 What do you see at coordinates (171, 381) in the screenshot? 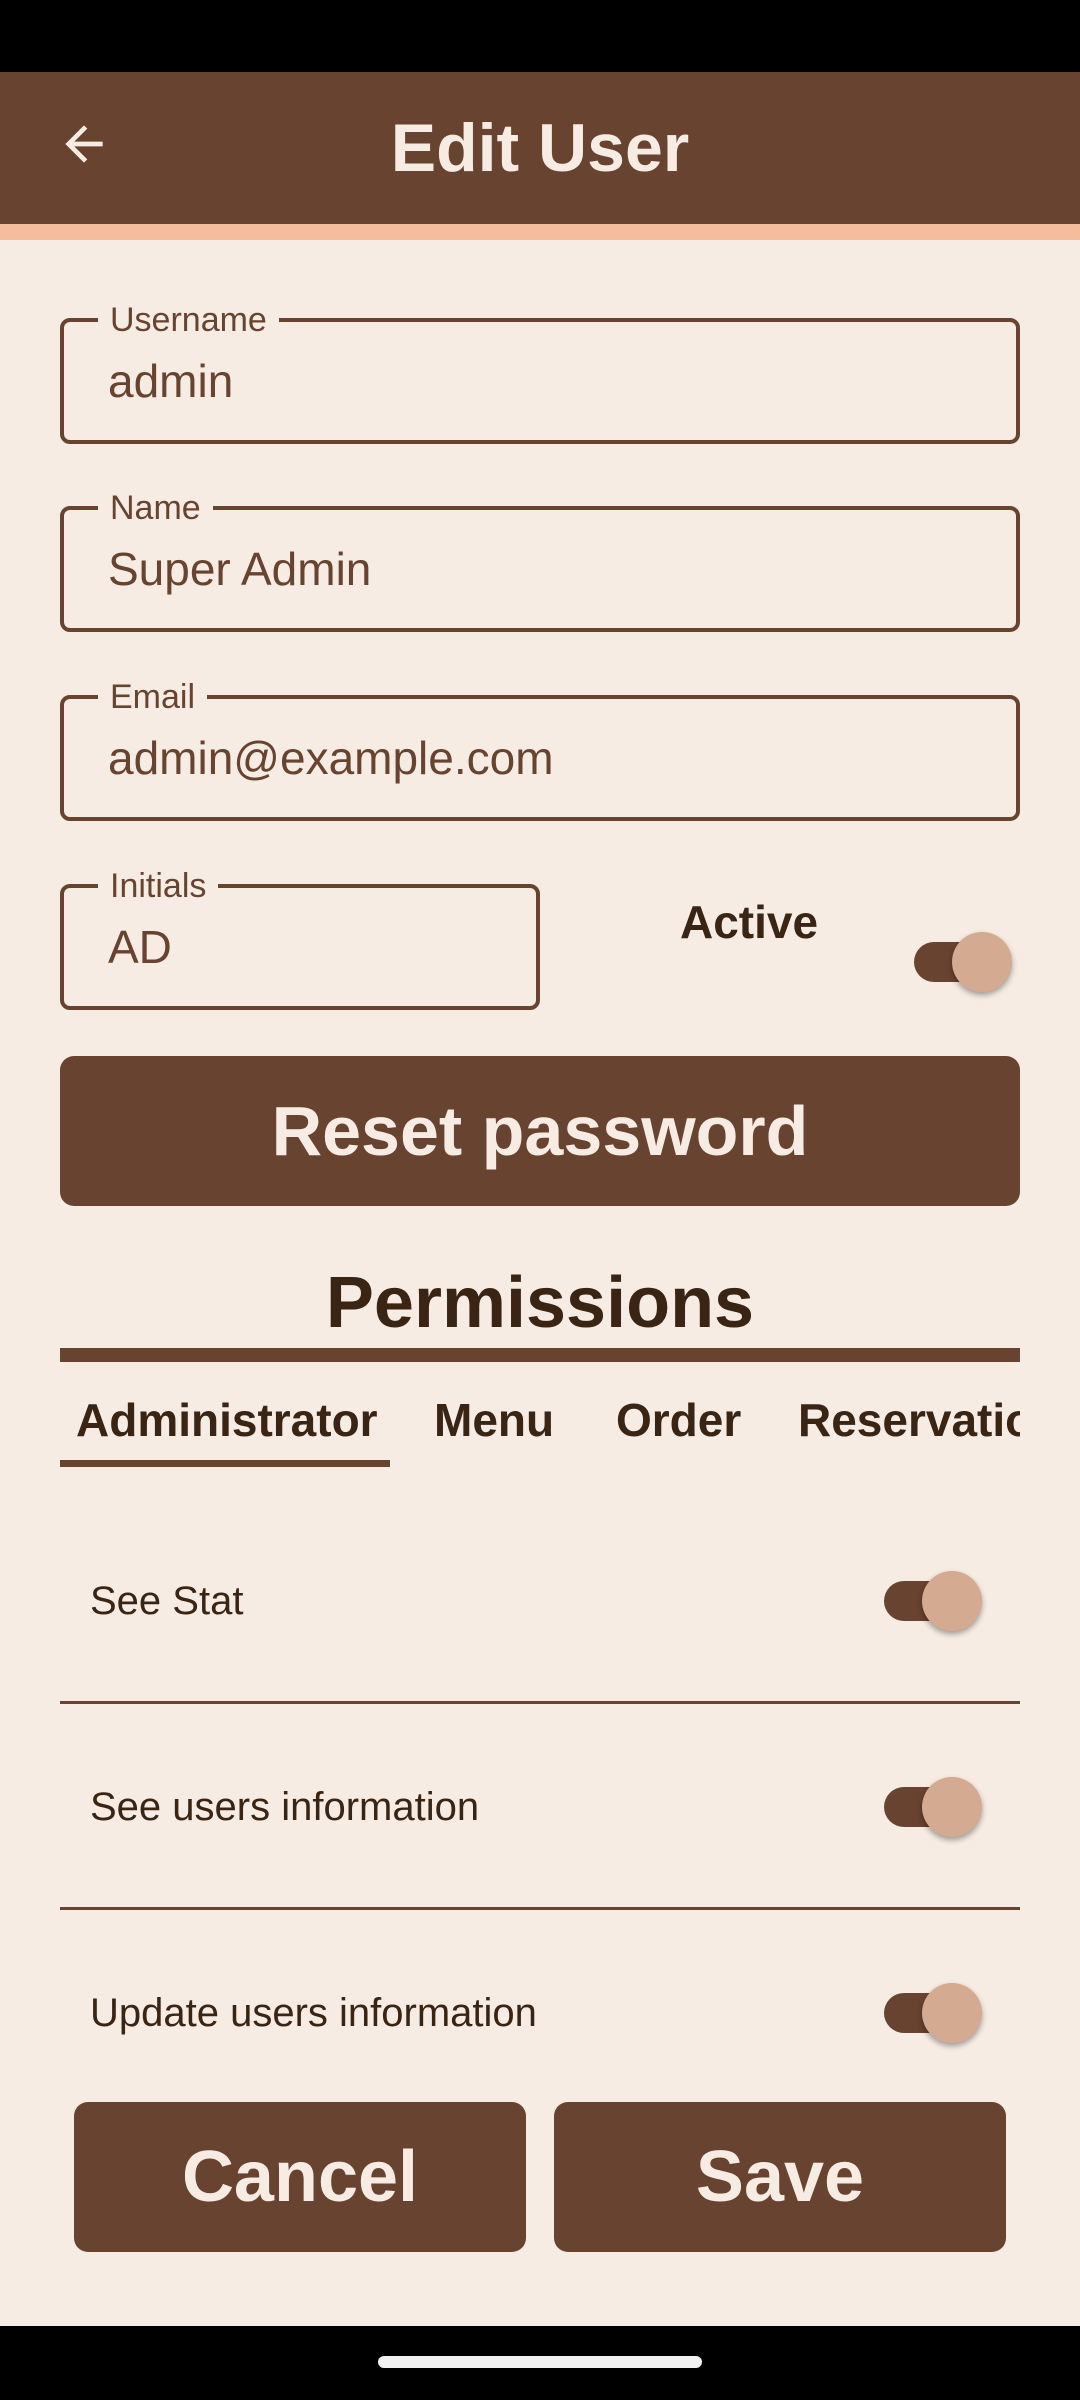
I see `username-value: admin` at bounding box center [171, 381].